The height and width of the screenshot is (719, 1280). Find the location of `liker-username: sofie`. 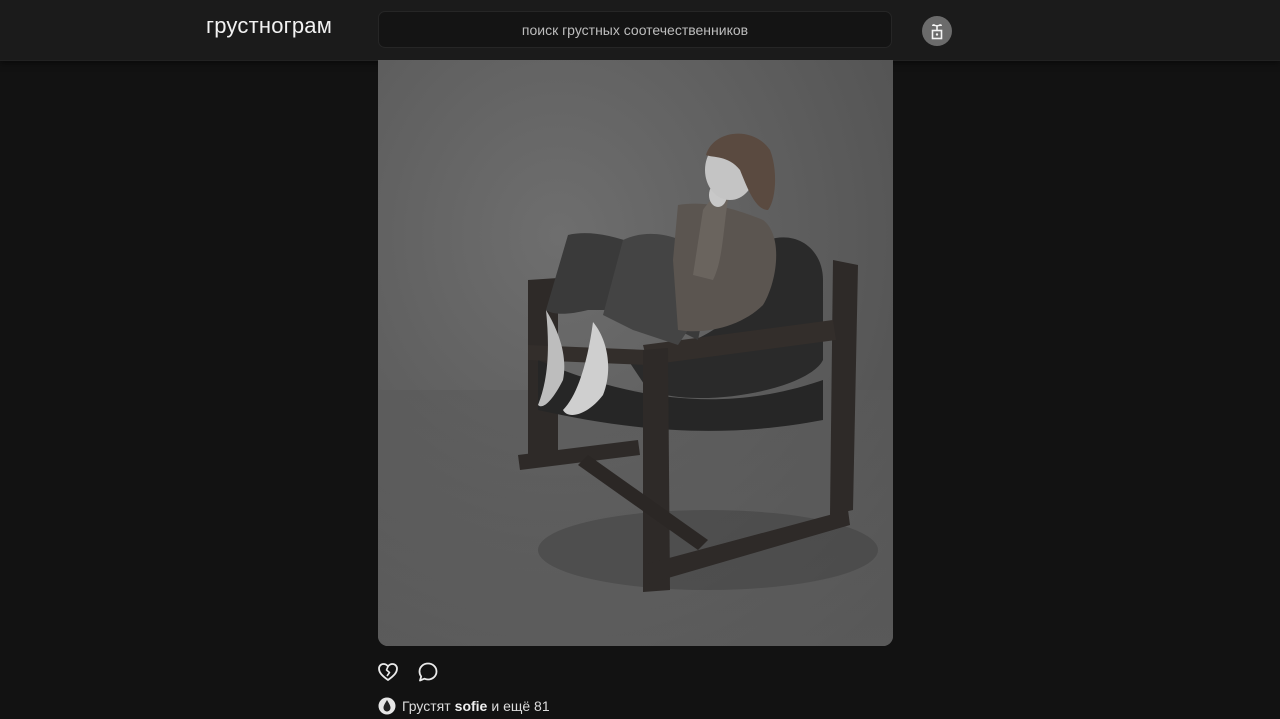

liker-username: sofie is located at coordinates (471, 706).